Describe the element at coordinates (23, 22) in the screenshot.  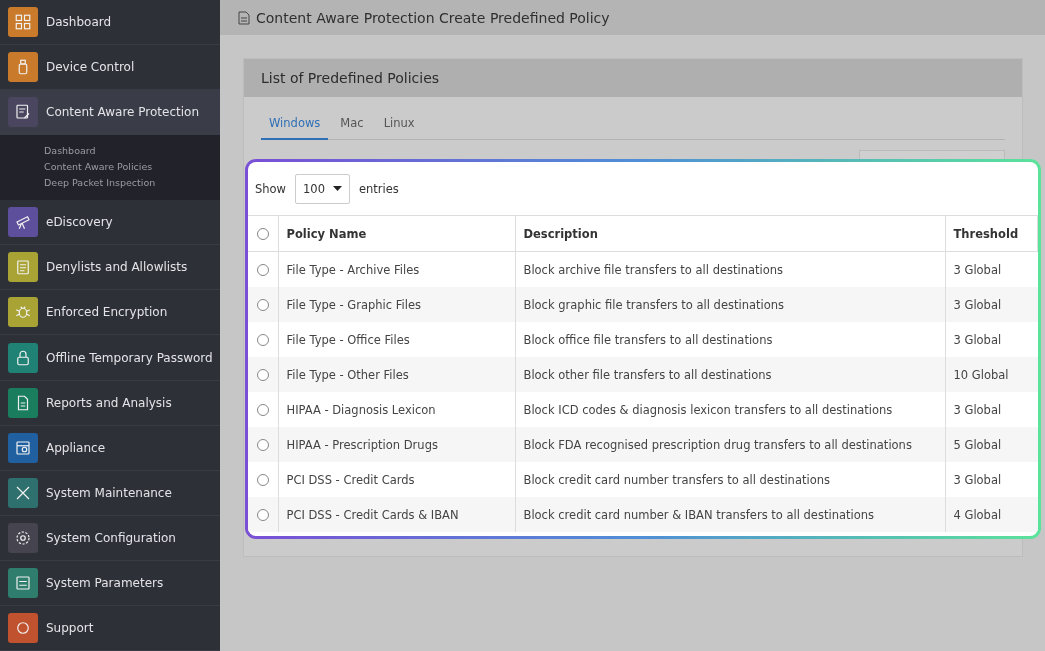
I see `grid-icon` at that location.